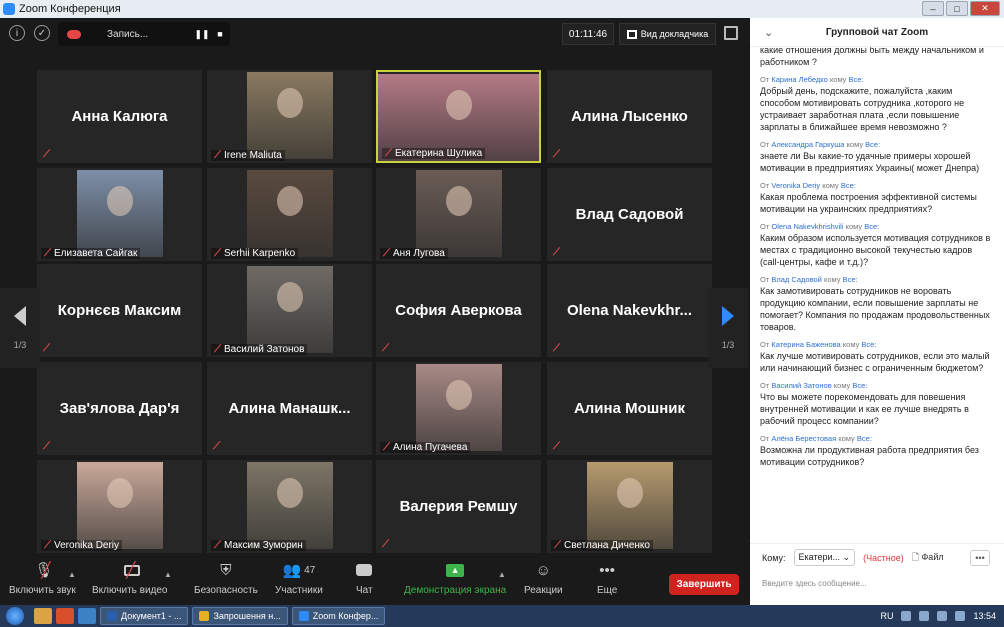 This screenshot has width=1004, height=627. What do you see at coordinates (933, 8) in the screenshot?
I see `minimize-button: –` at bounding box center [933, 8].